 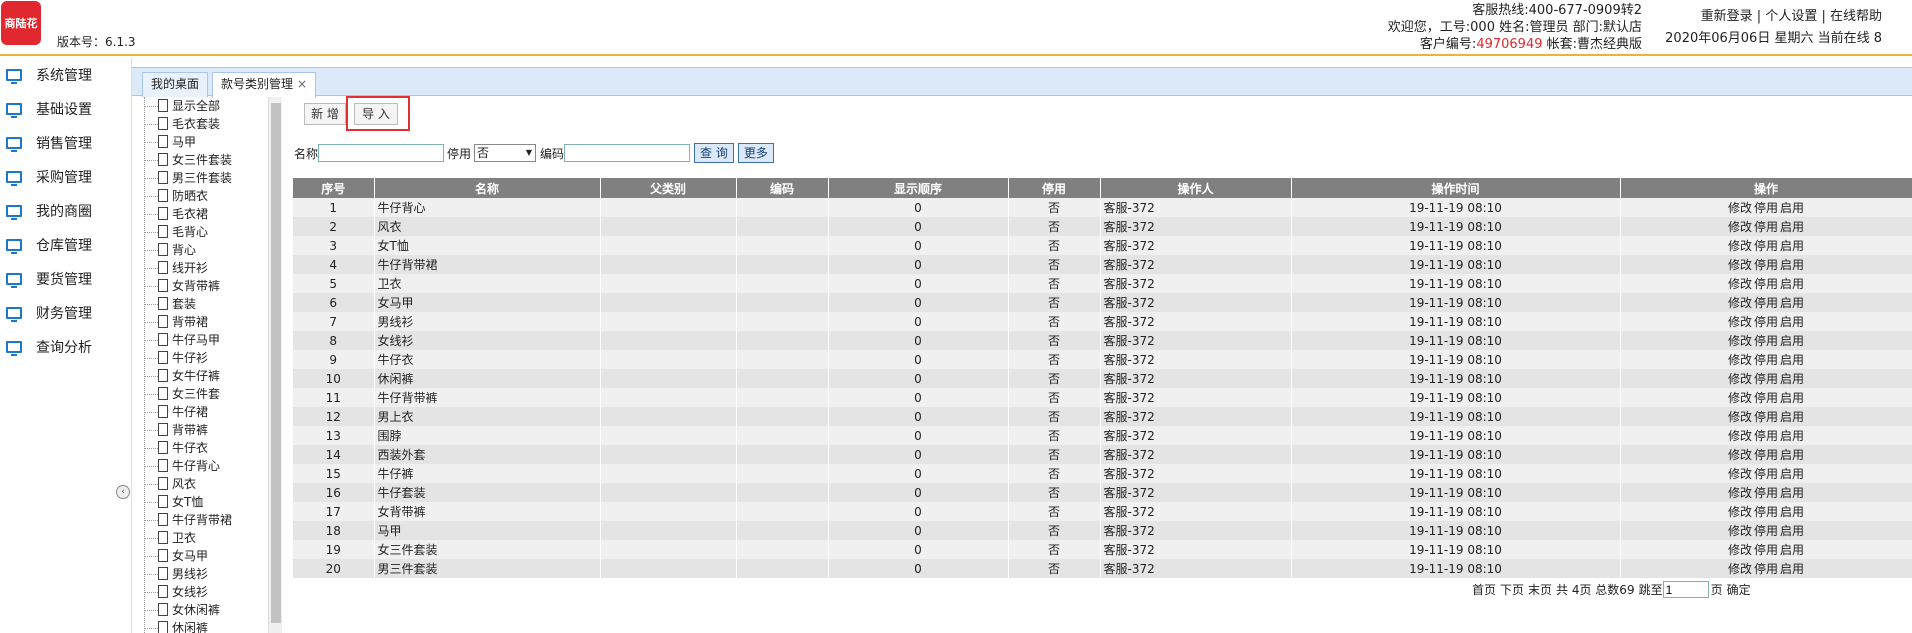 What do you see at coordinates (381, 153) in the screenshot?
I see `name-input` at bounding box center [381, 153].